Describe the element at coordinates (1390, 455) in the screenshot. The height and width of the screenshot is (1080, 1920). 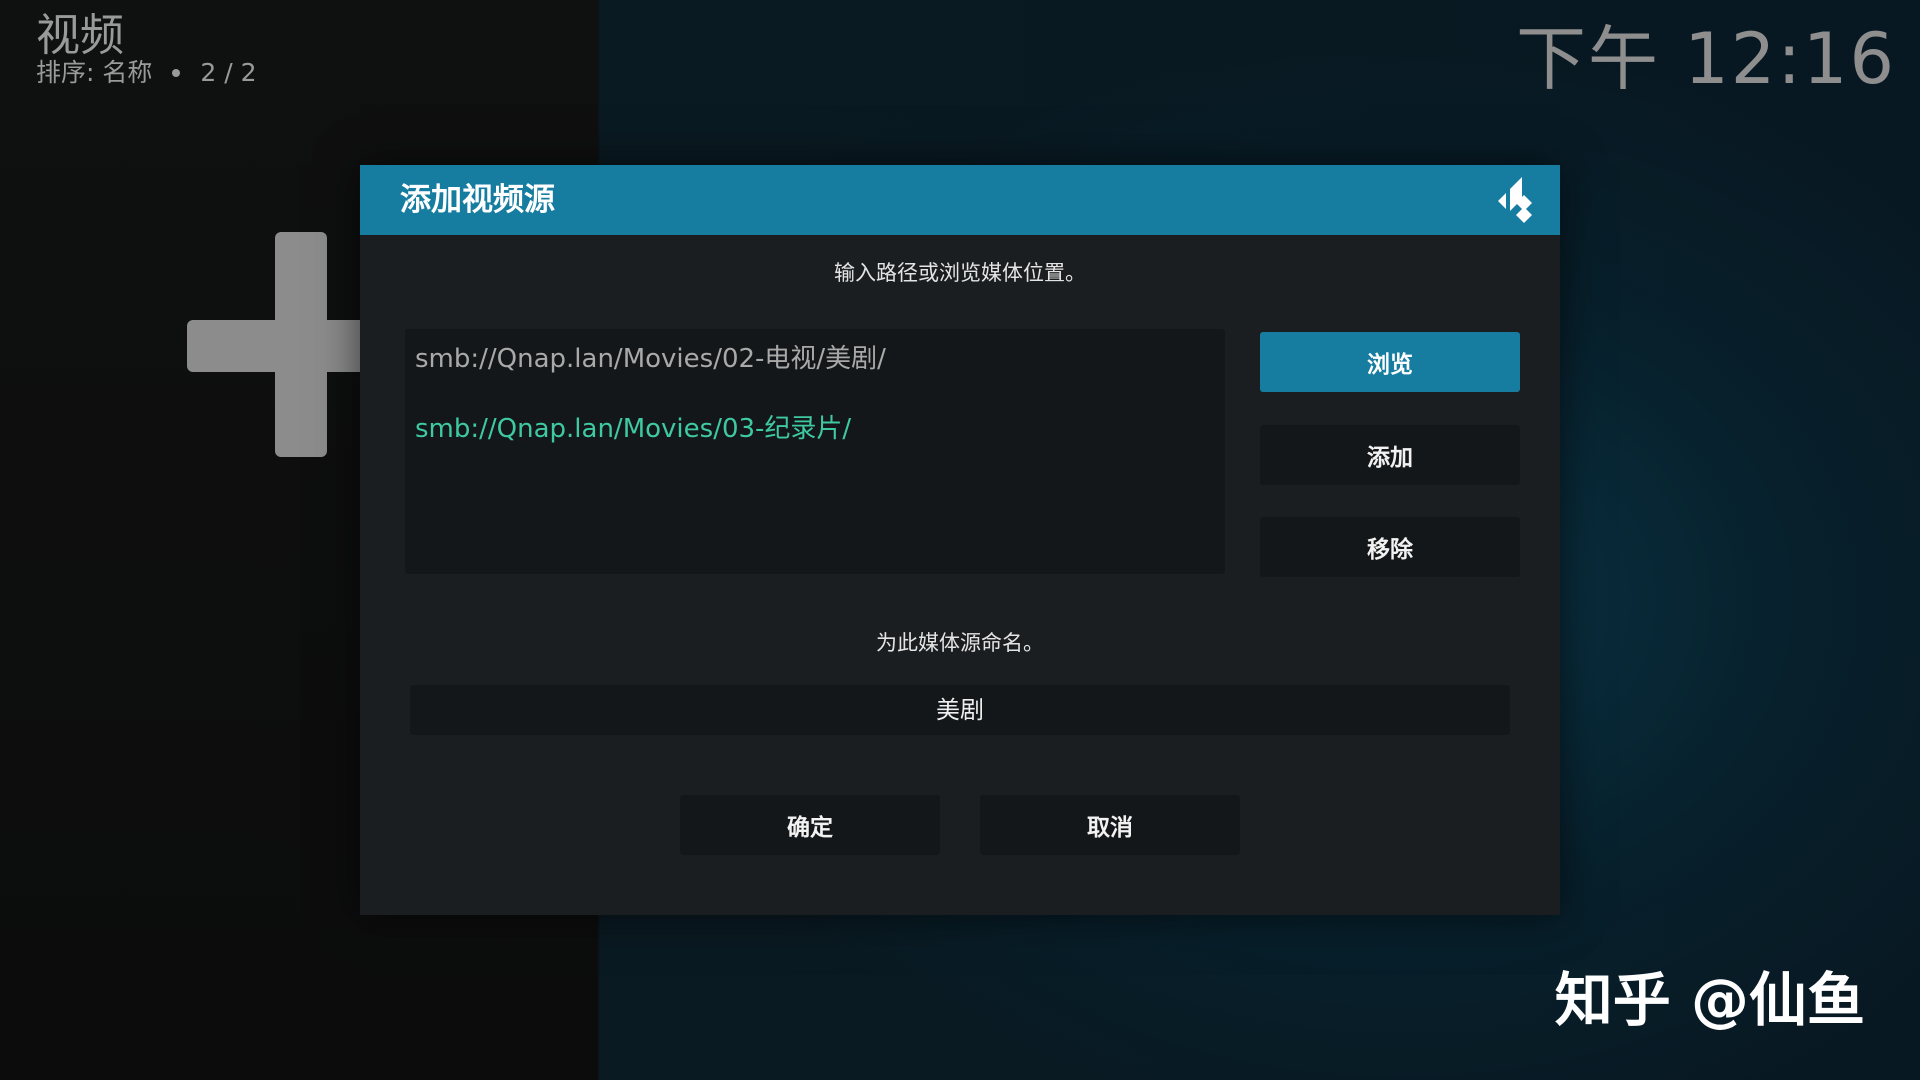
I see `add-button: 添加` at that location.